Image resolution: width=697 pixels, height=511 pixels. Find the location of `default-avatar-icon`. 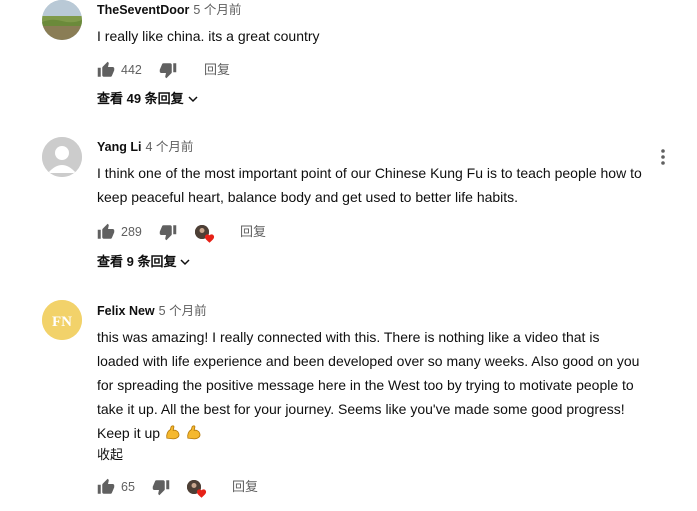

default-avatar-icon is located at coordinates (62, 157).